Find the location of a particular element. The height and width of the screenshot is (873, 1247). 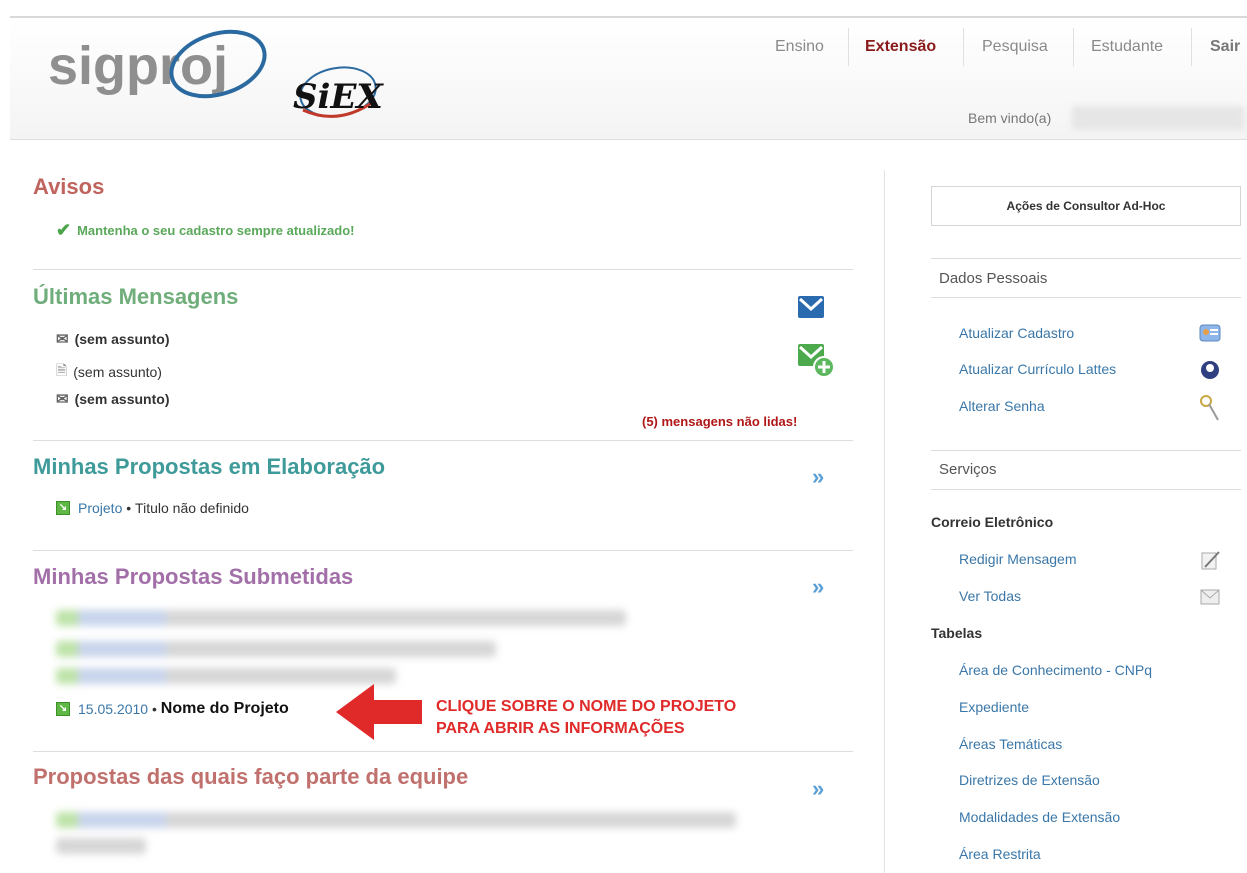

unread-messages-link: (5) mensagens não lidas! is located at coordinates (719, 421).